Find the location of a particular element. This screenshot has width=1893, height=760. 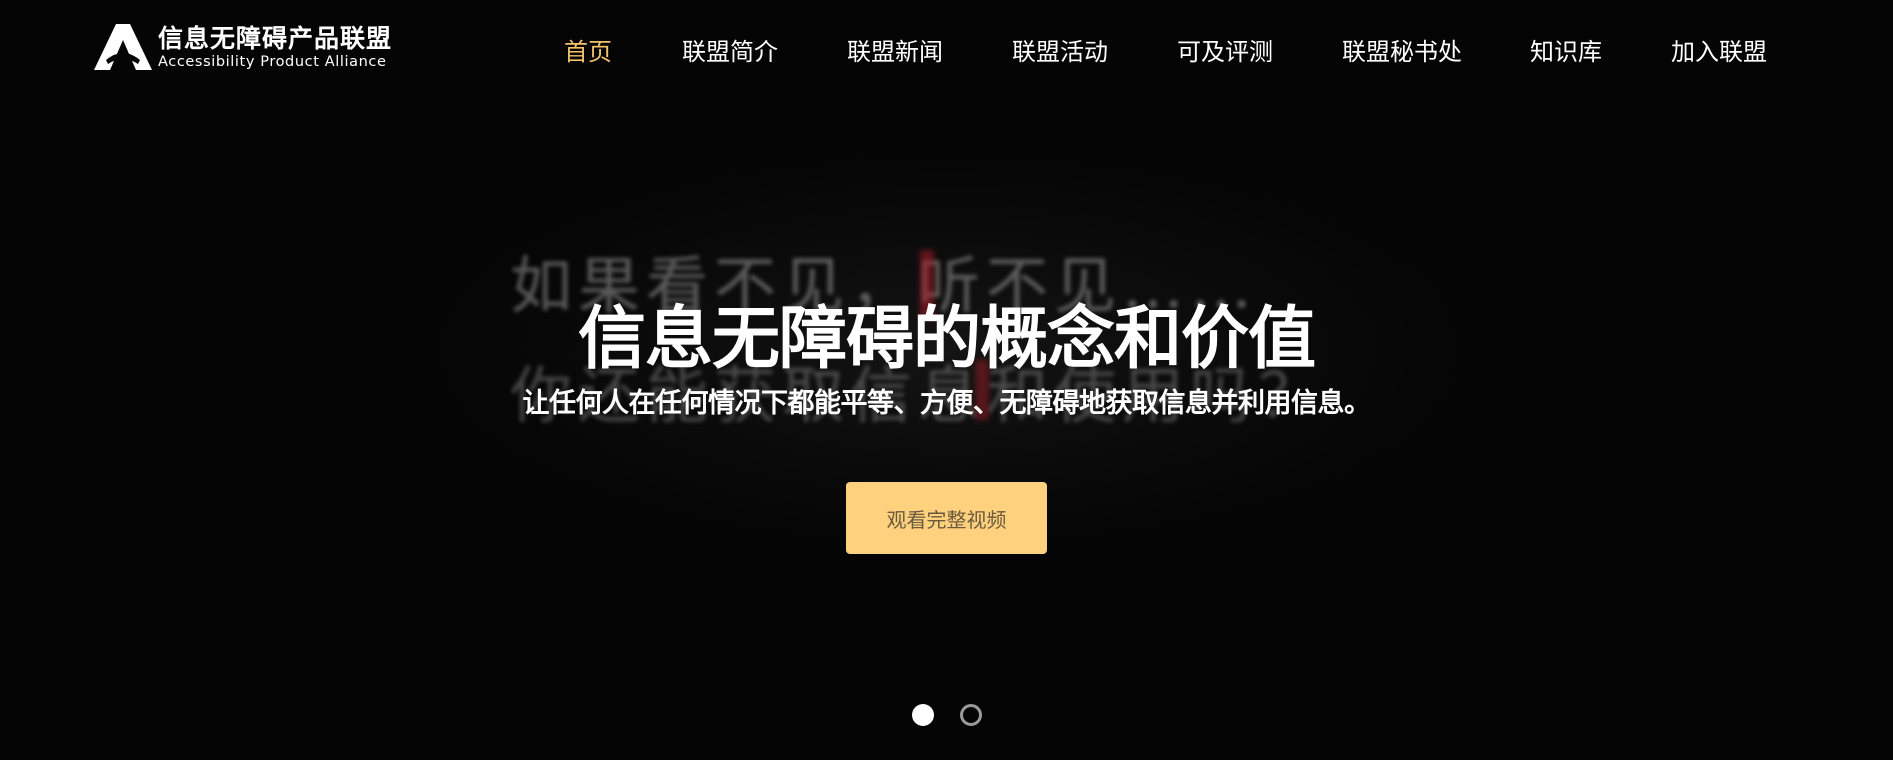

hero-subtitle: 让任何人在任何情况下都能平等、方便、无障碍地获取信息并利用信息。 is located at coordinates (947, 403).